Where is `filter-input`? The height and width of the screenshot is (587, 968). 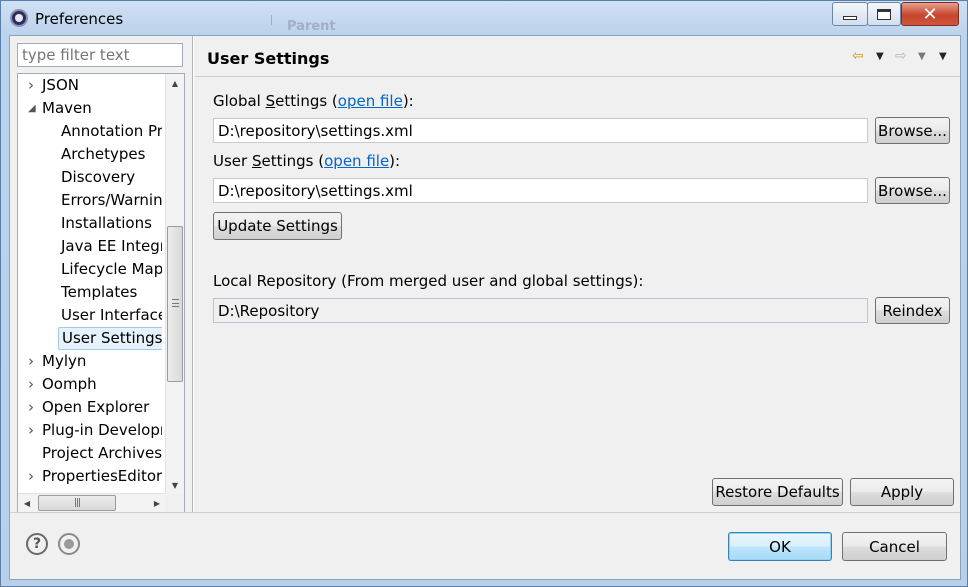 filter-input is located at coordinates (100, 55).